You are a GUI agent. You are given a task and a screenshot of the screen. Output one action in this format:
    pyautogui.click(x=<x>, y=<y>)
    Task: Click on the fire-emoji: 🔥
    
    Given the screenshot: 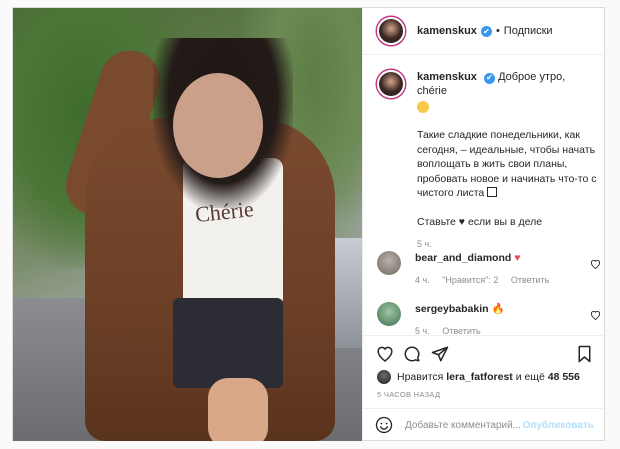 What is the action you would take?
    pyautogui.click(x=498, y=309)
    